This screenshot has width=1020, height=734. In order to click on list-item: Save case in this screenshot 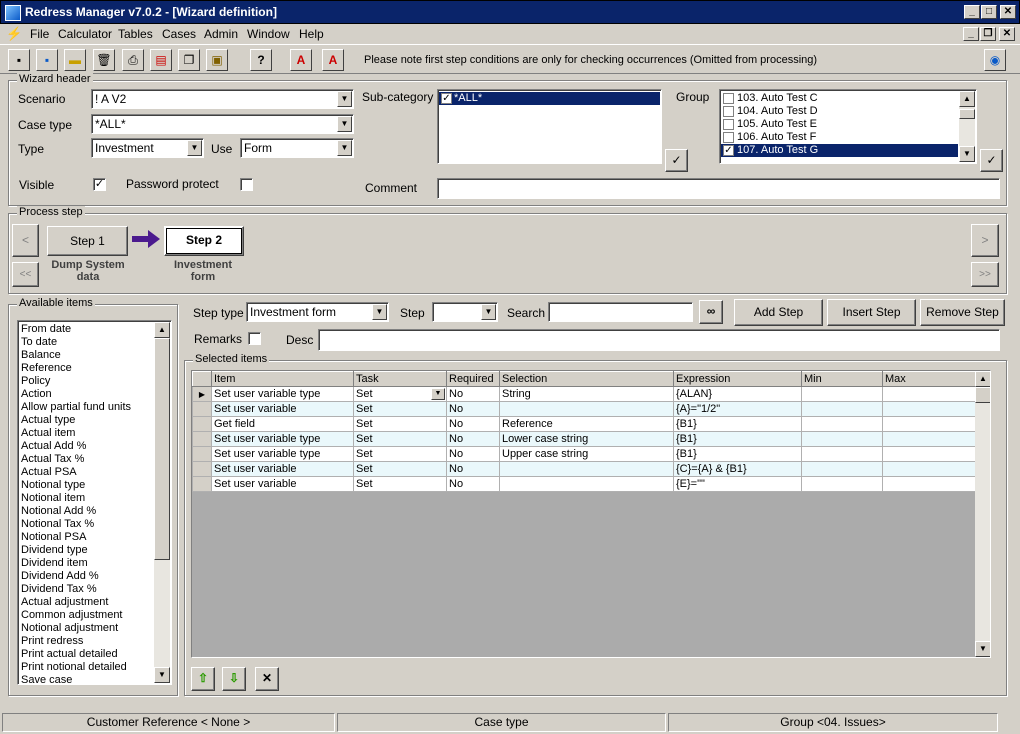, I will do `click(86, 679)`.